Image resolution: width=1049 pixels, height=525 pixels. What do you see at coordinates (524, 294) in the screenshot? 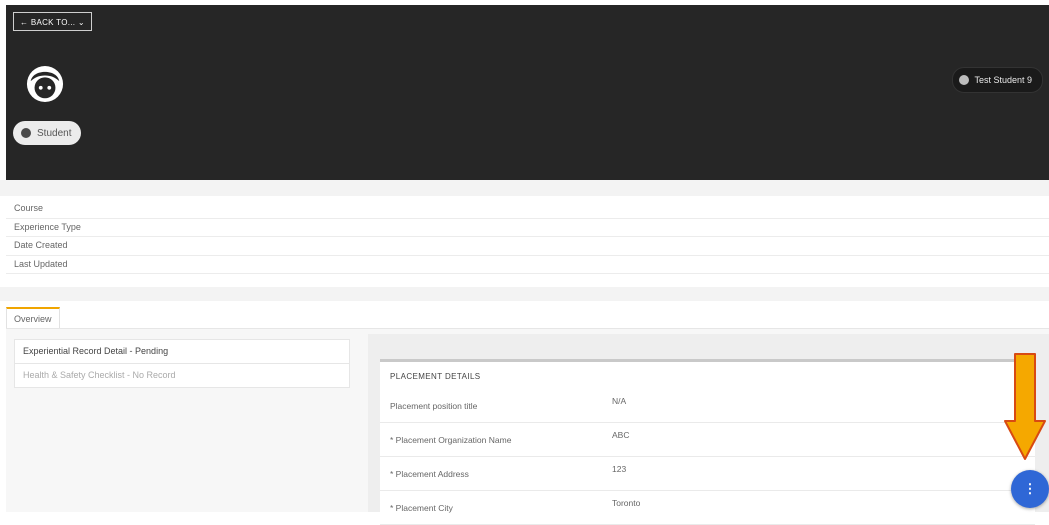
I see `section-divider` at bounding box center [524, 294].